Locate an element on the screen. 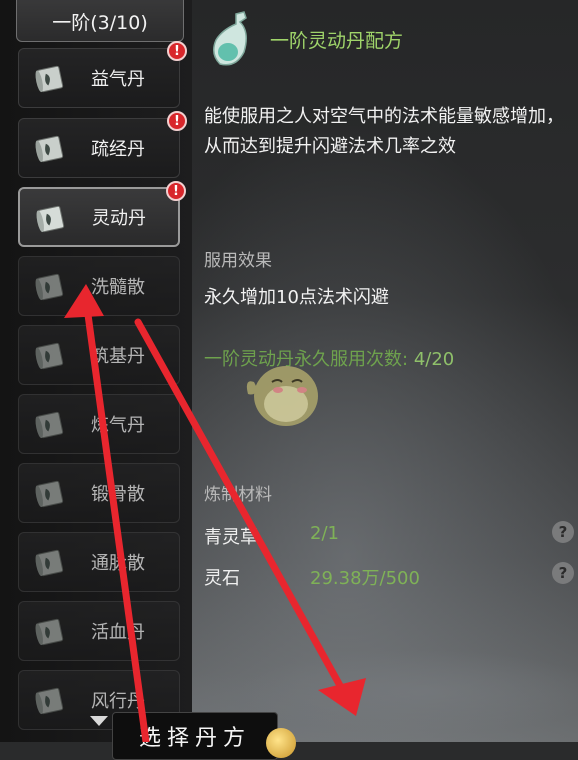 The height and width of the screenshot is (760, 578). material-row: 灵石 29.38万/500 ? is located at coordinates (389, 575).